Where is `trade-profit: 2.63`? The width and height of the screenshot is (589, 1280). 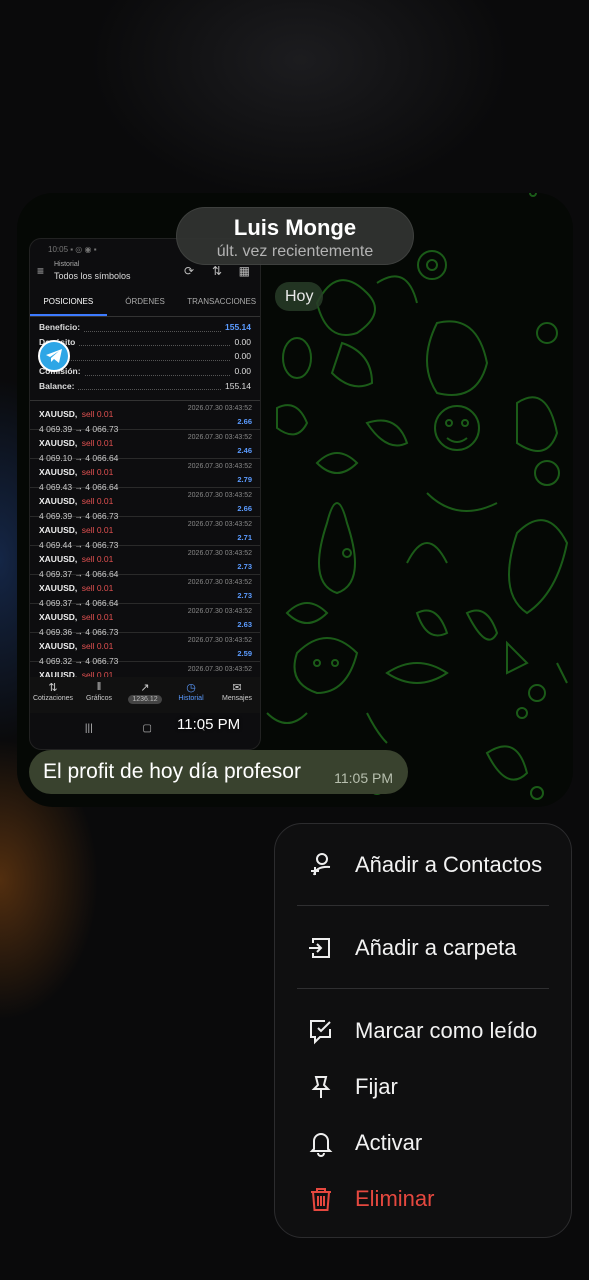
trade-profit: 2.63 is located at coordinates (244, 625).